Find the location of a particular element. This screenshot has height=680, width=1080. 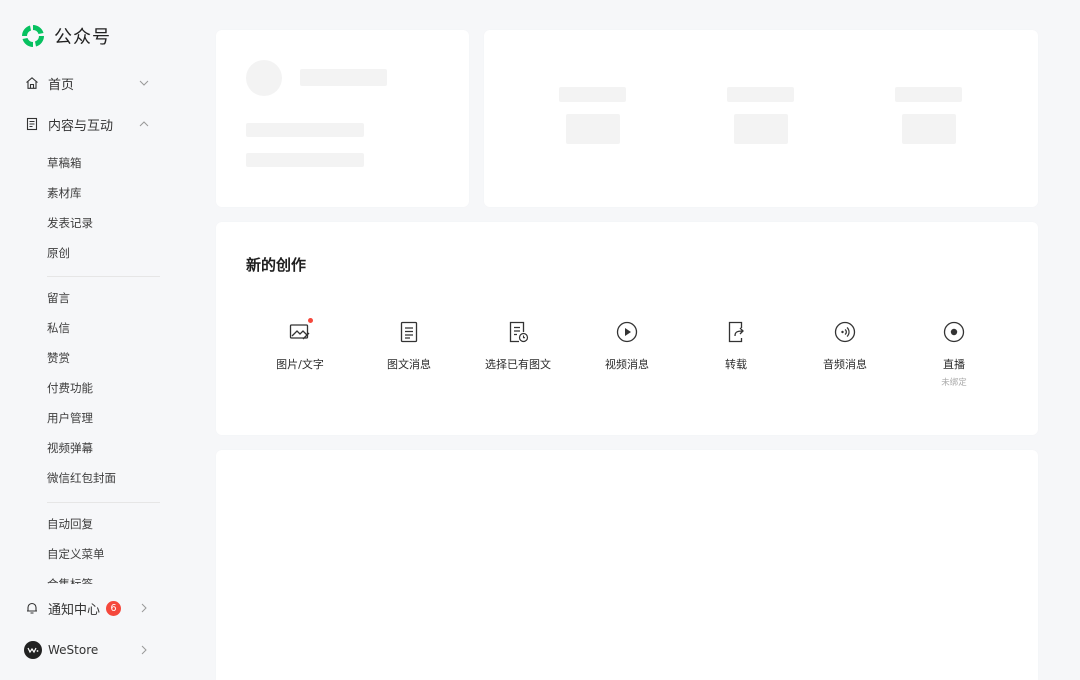

chevron-up-icon is located at coordinates (144, 124).